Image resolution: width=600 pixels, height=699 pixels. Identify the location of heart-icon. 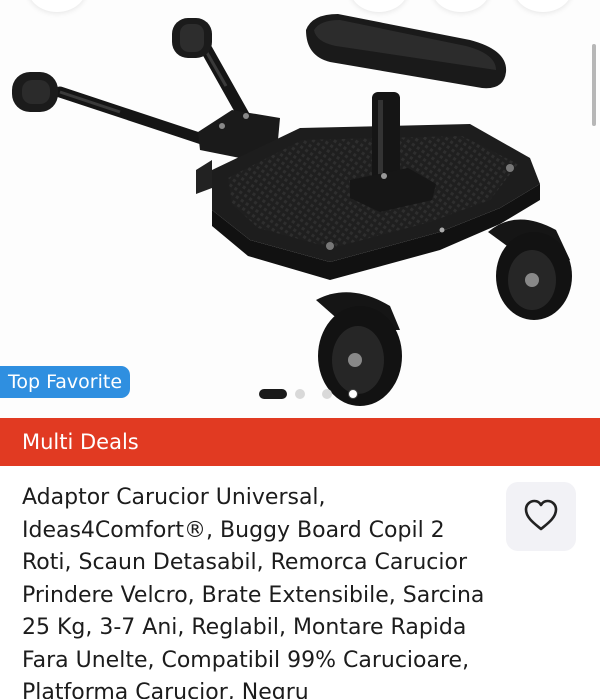
(541, 515).